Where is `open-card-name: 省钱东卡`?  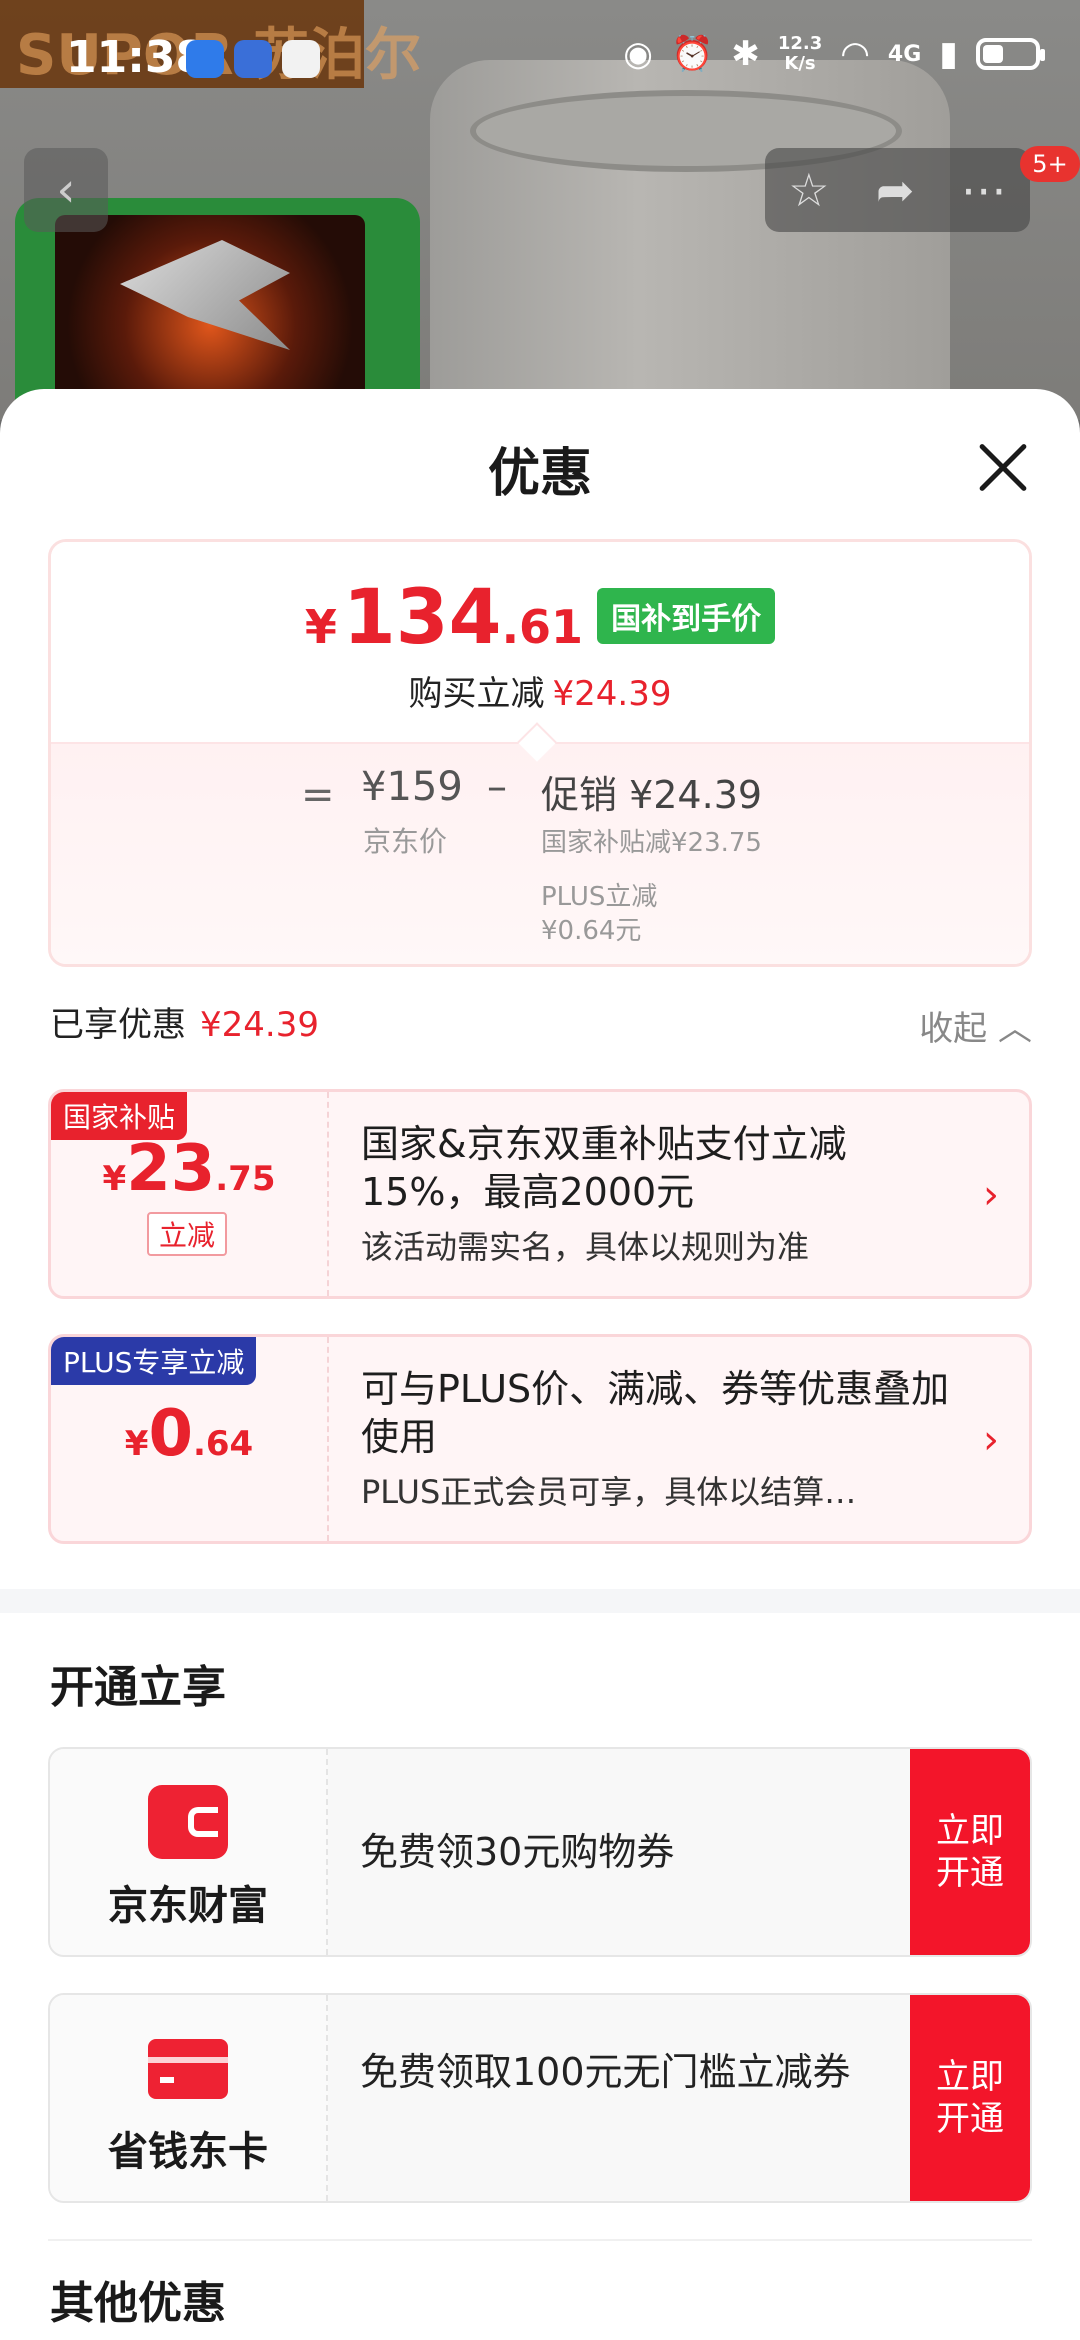 open-card-name: 省钱东卡 is located at coordinates (188, 2152).